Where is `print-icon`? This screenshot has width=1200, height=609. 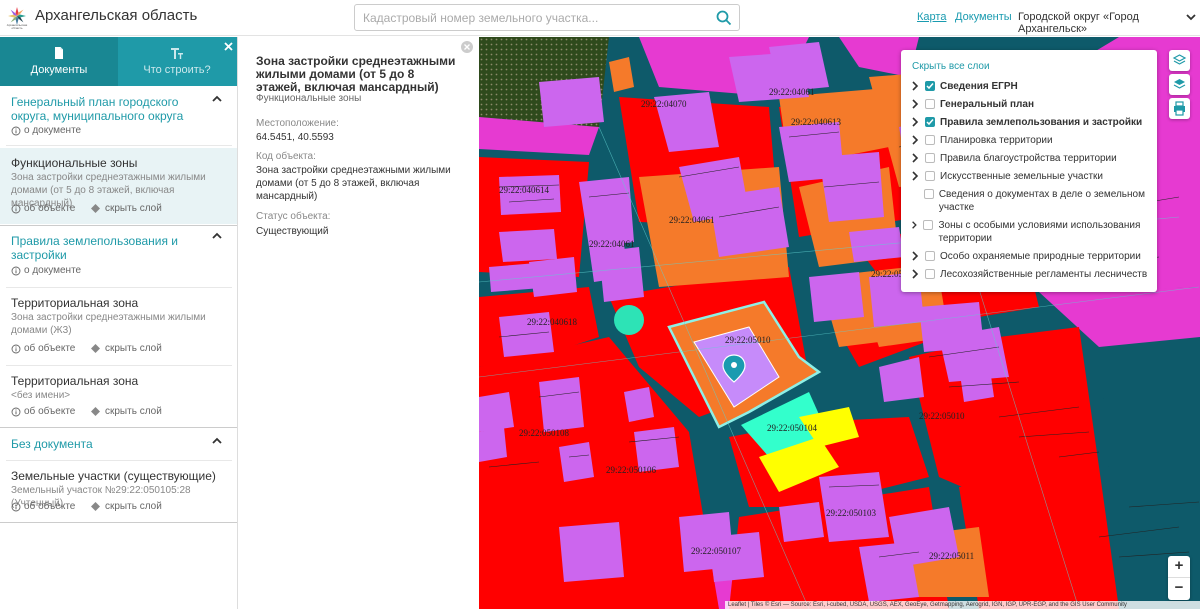 print-icon is located at coordinates (1179, 108).